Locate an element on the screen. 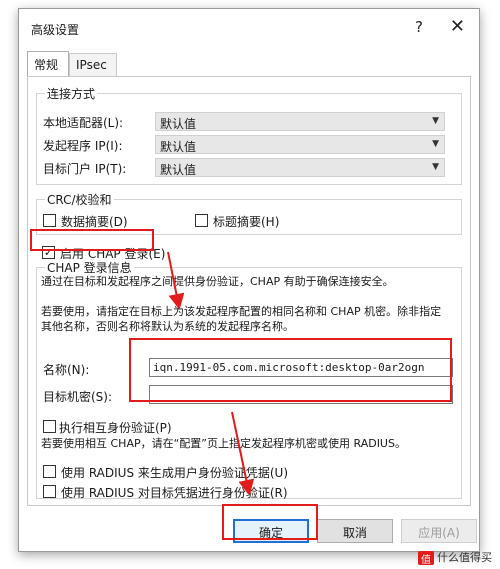 Image resolution: width=500 pixels, height=569 pixels. watermark-text: 什么值得买 is located at coordinates (464, 557).